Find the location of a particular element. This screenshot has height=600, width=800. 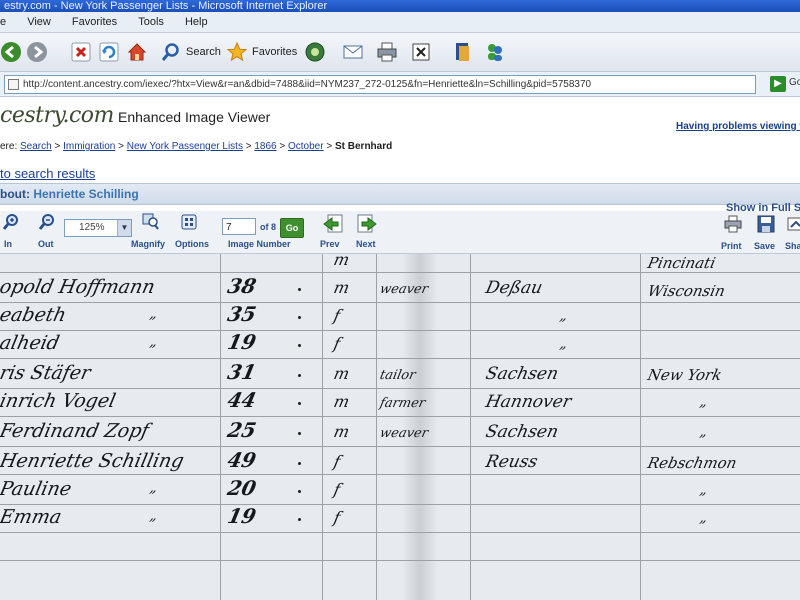

about-bar: bout: Henriette Schilling is located at coordinates (400, 194).